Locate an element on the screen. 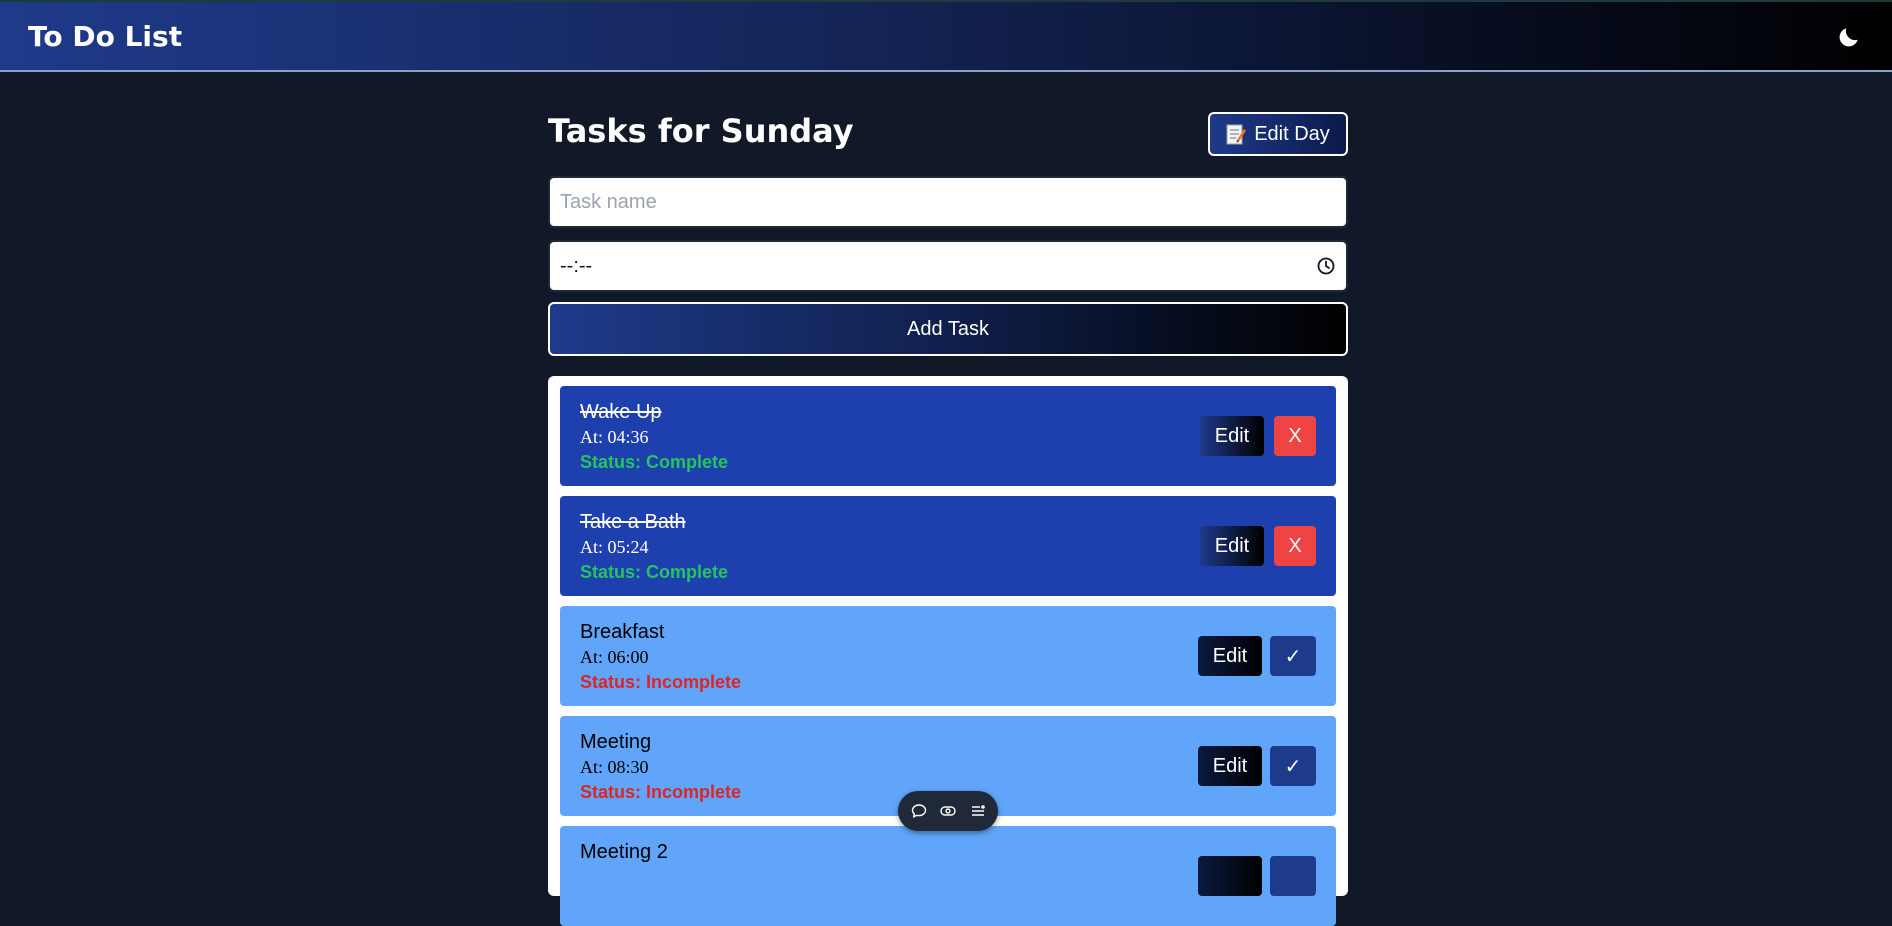 The image size is (1892, 926). app-title: To Do List is located at coordinates (105, 36).